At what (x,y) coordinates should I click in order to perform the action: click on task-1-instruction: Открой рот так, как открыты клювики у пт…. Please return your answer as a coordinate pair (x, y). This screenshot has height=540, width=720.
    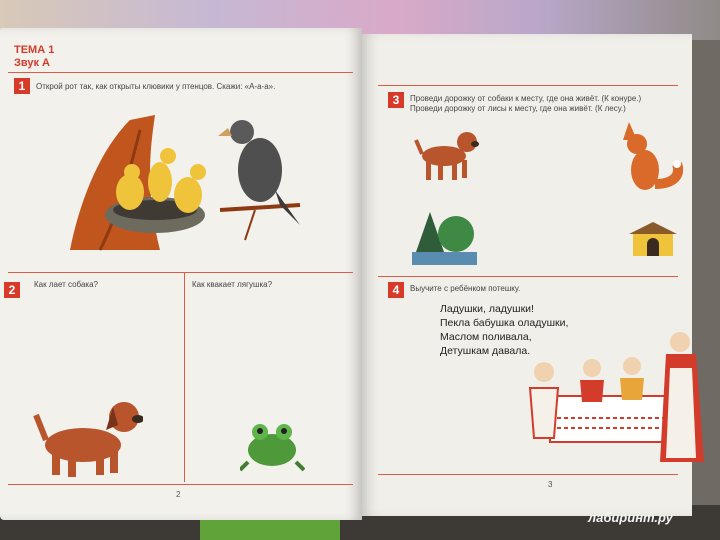
    Looking at the image, I should click on (156, 86).